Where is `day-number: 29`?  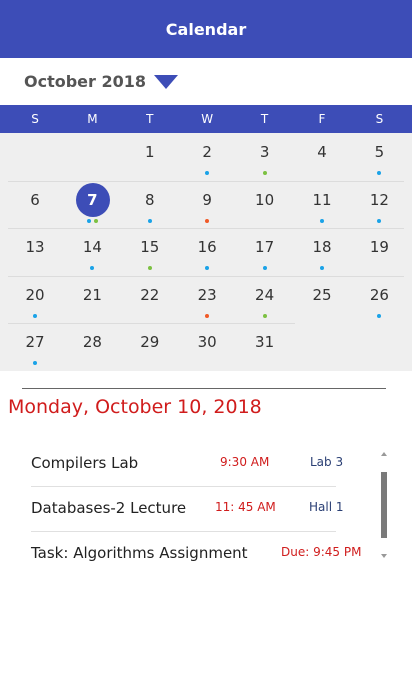
day-number: 29 is located at coordinates (150, 342).